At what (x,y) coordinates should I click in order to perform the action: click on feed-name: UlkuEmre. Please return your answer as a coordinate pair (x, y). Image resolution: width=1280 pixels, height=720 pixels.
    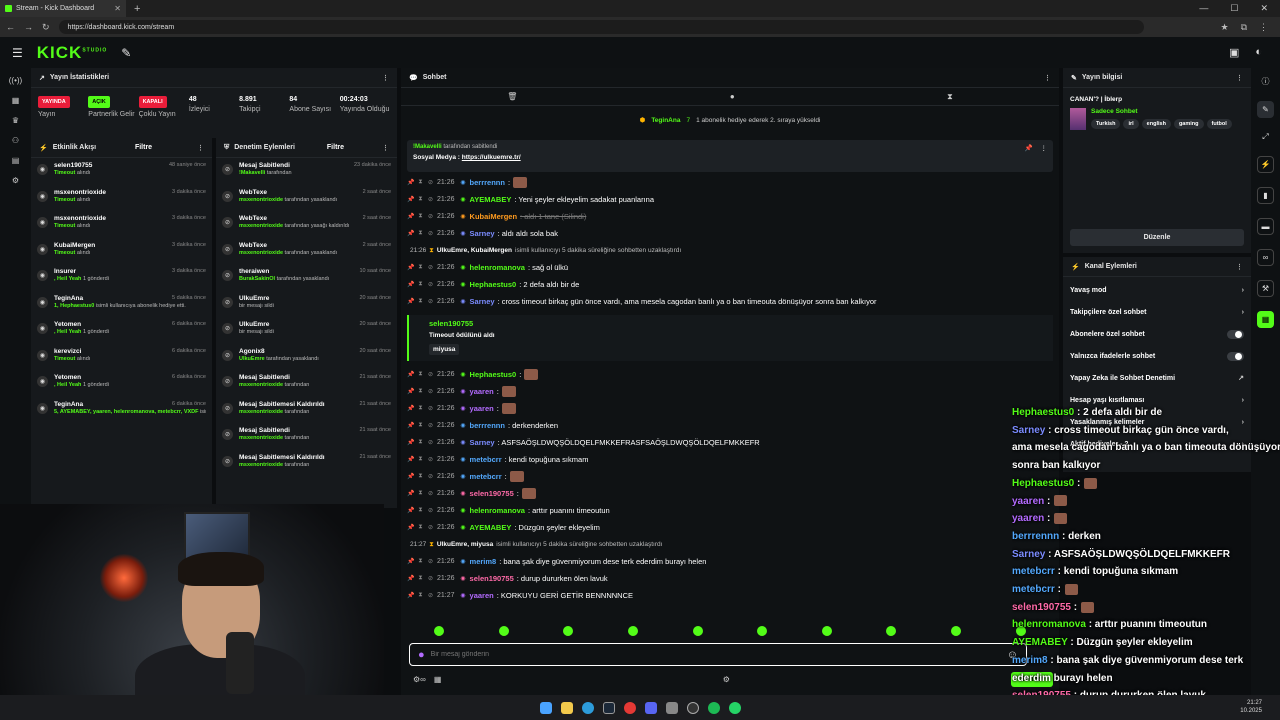
    Looking at the image, I should click on (254, 324).